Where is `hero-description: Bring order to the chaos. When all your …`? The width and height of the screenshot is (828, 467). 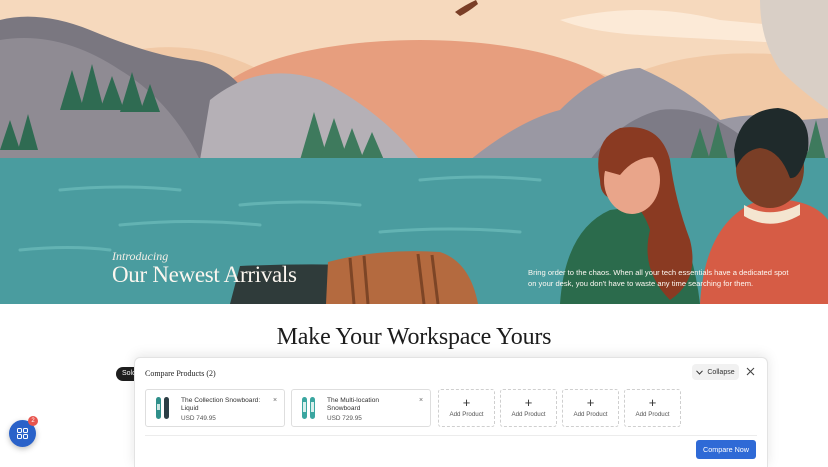
hero-description: Bring order to the chaos. When all your … is located at coordinates (658, 278).